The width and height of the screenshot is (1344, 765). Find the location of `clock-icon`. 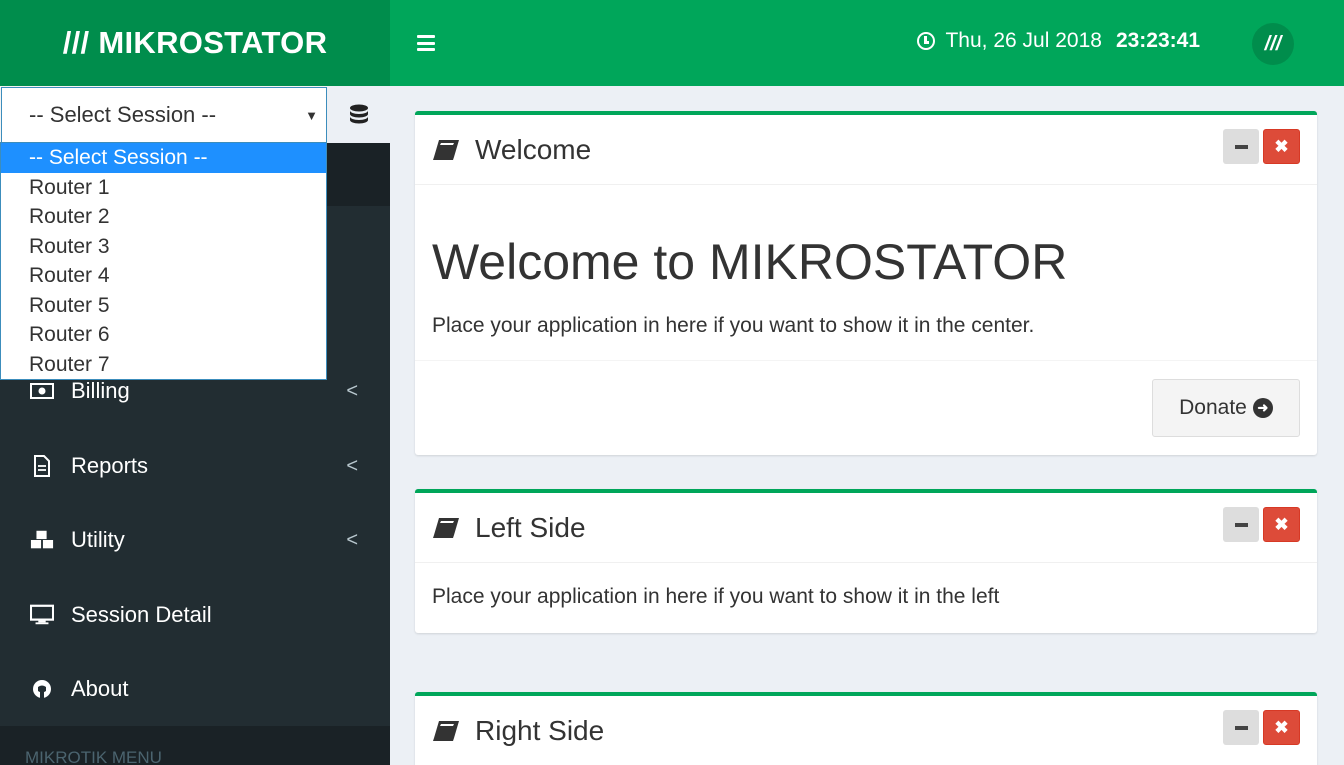

clock-icon is located at coordinates (926, 41).